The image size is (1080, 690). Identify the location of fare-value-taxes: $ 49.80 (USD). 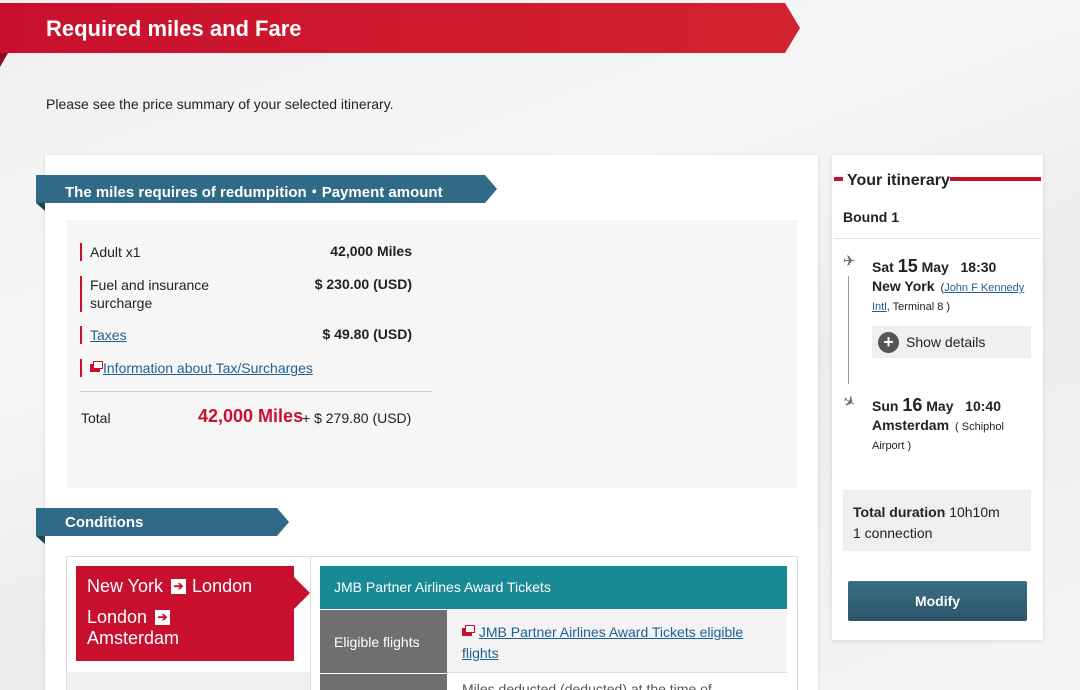
(367, 334).